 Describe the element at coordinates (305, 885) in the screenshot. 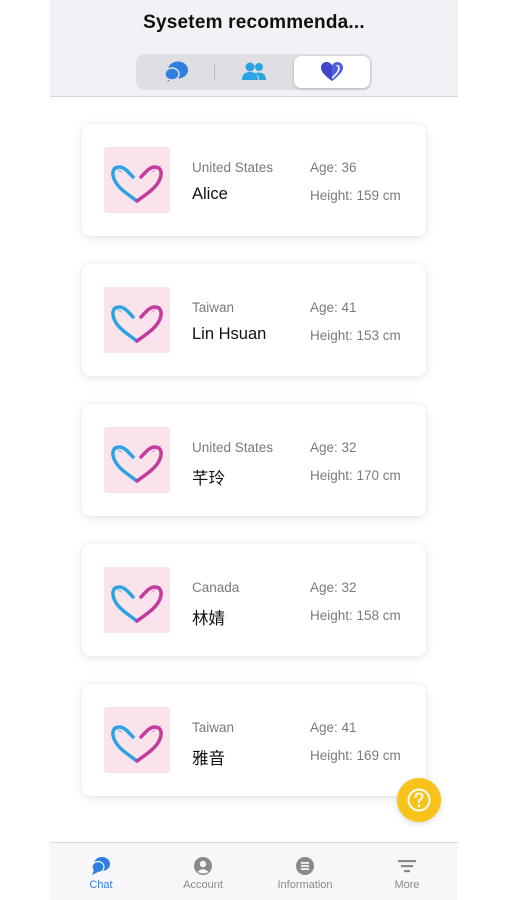

I see `tab-label: Information` at that location.